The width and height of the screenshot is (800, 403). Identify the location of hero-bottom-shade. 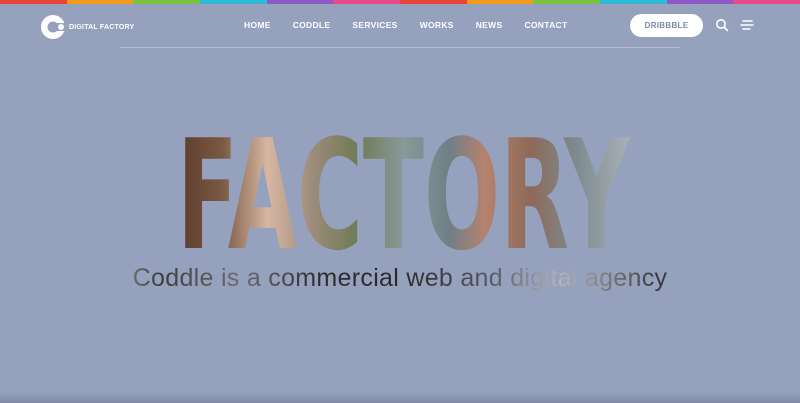
(400, 397).